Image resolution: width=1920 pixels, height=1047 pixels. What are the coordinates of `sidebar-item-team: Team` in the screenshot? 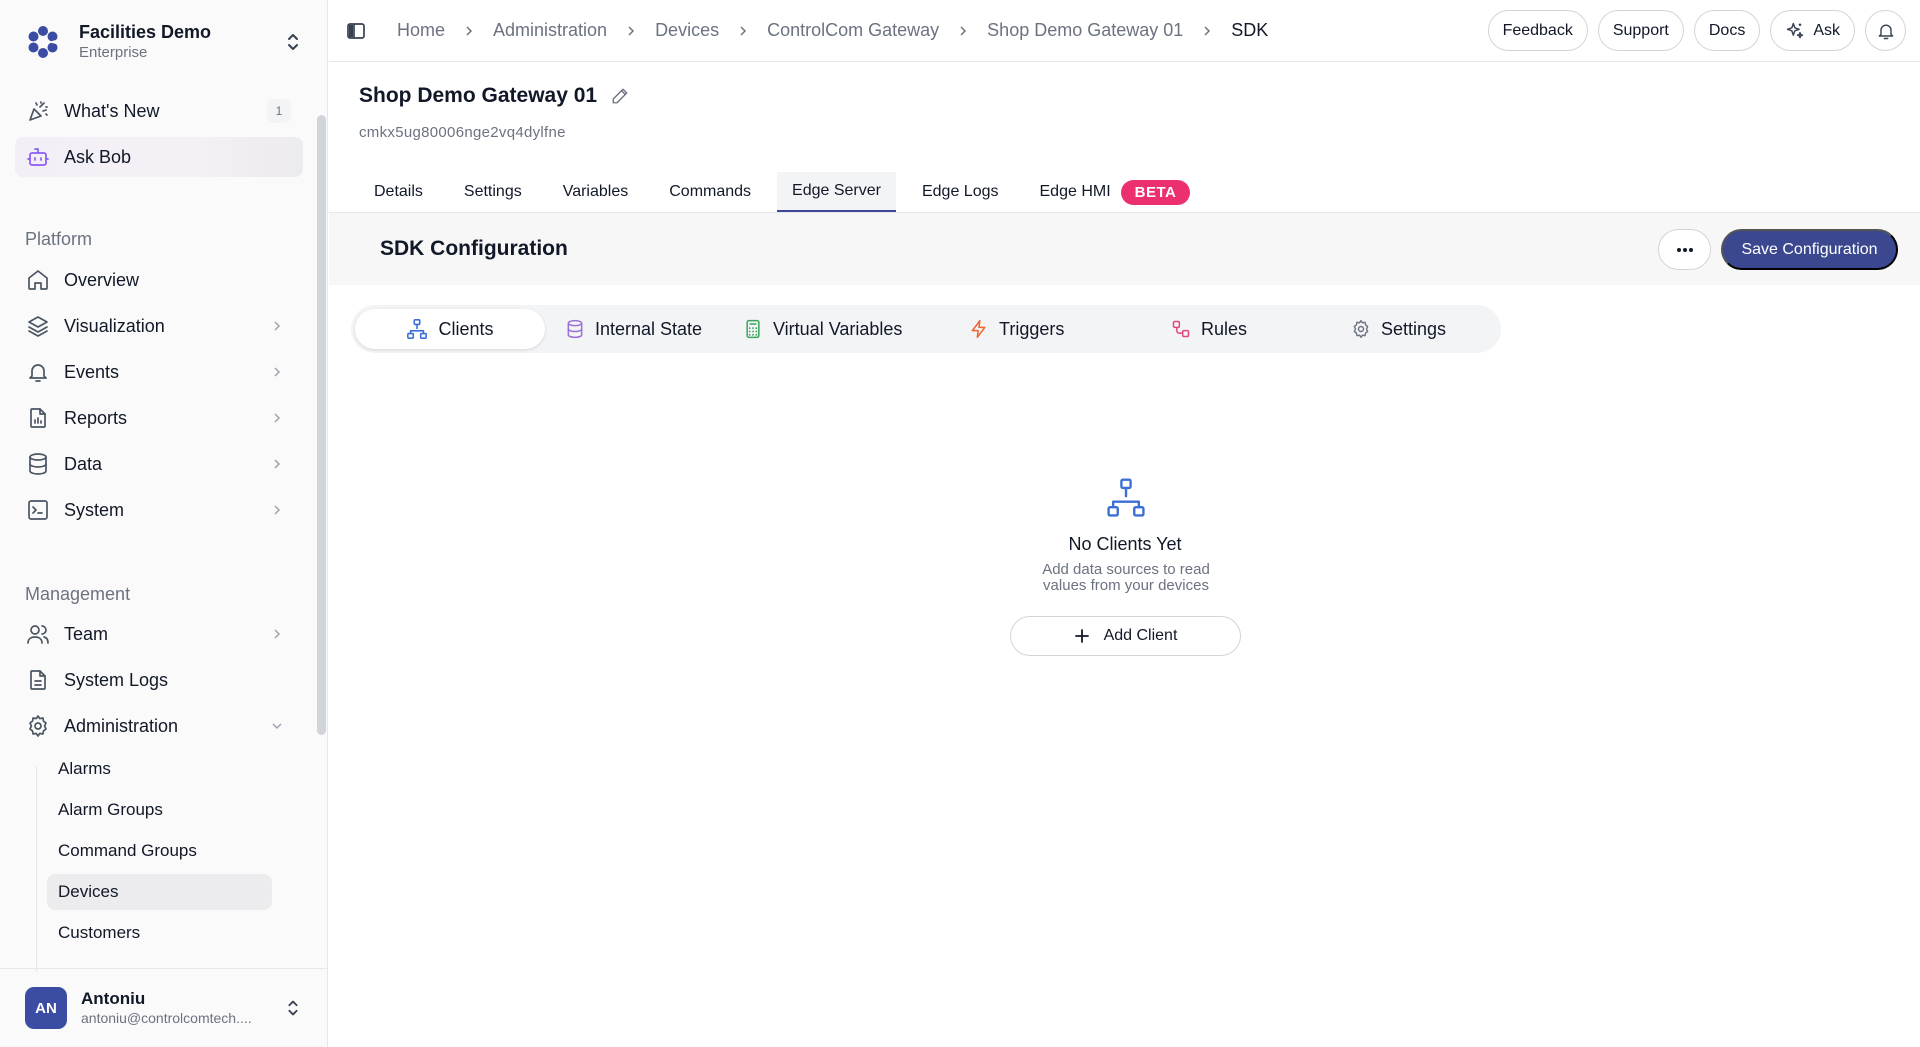 It's located at (159, 634).